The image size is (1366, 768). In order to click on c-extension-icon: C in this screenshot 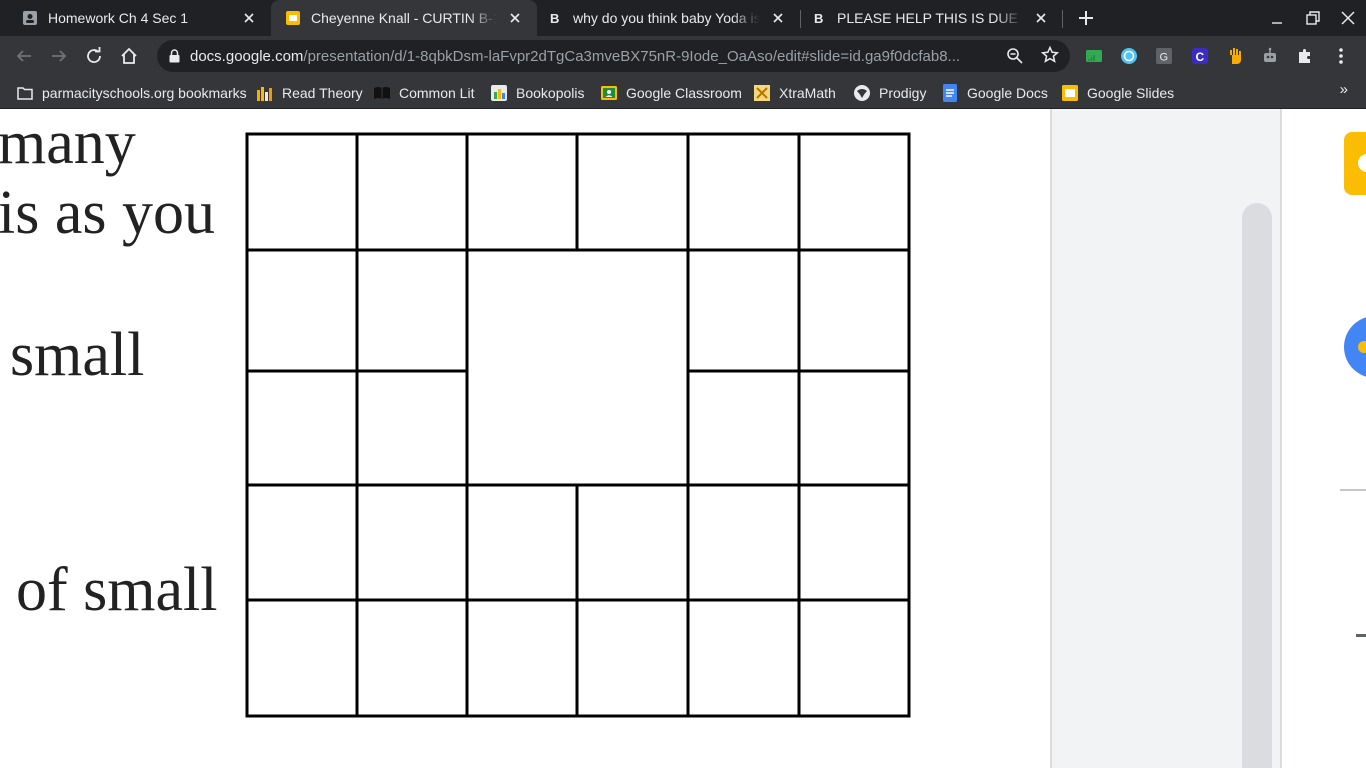, I will do `click(1200, 56)`.